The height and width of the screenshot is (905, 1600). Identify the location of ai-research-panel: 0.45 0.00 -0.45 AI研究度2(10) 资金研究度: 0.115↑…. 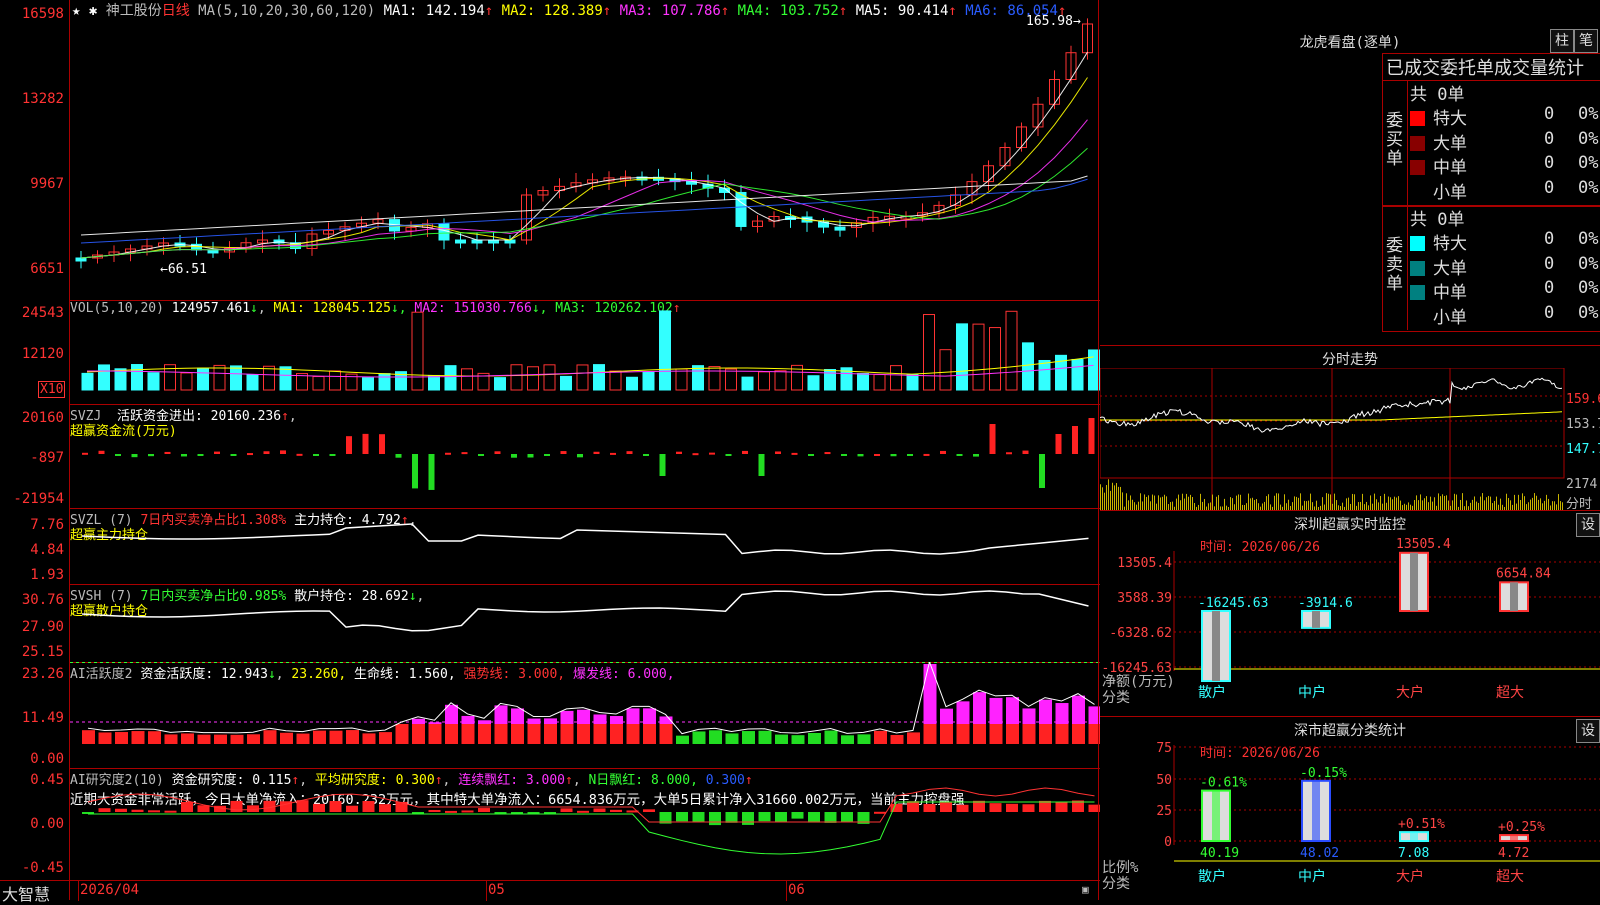
(550, 824).